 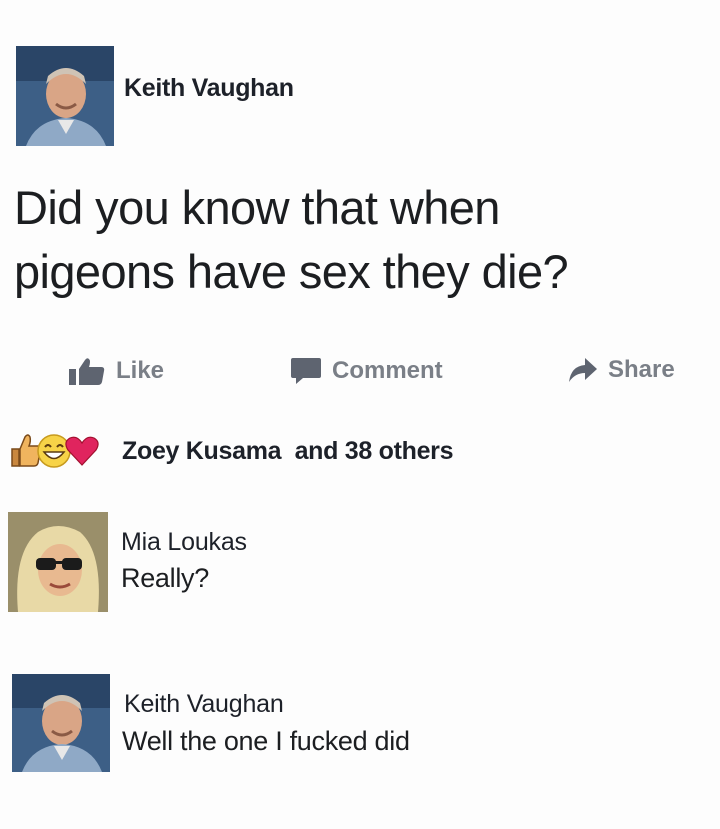 I want to click on comment-icon, so click(x=306, y=371).